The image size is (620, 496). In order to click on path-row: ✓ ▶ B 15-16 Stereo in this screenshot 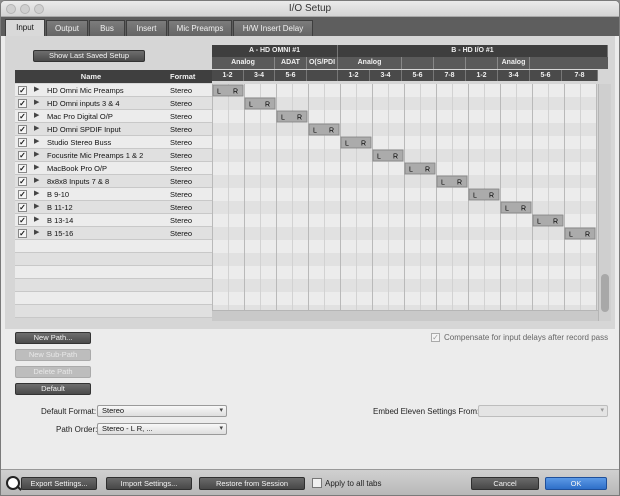, I will do `click(113, 233)`.